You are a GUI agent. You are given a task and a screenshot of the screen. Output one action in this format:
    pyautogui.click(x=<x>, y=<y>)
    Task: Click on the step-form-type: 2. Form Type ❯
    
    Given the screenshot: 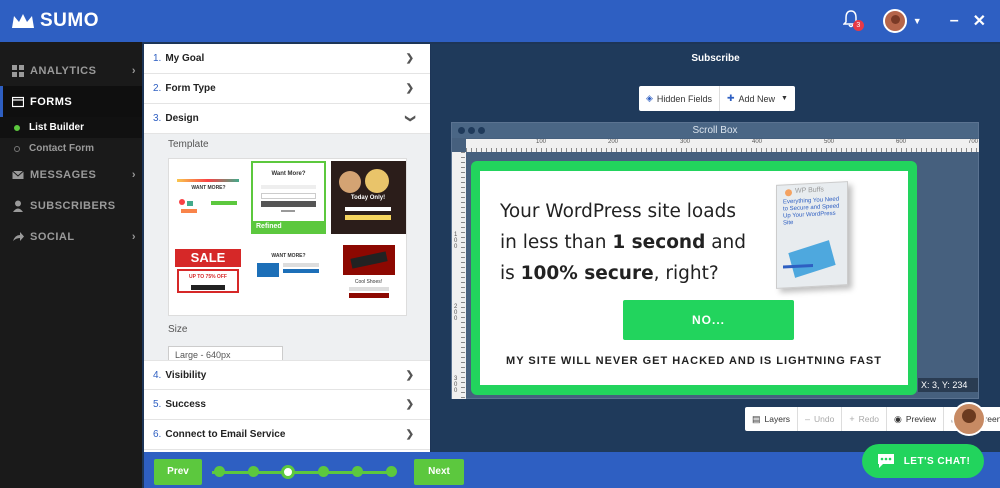 What is the action you would take?
    pyautogui.click(x=287, y=89)
    